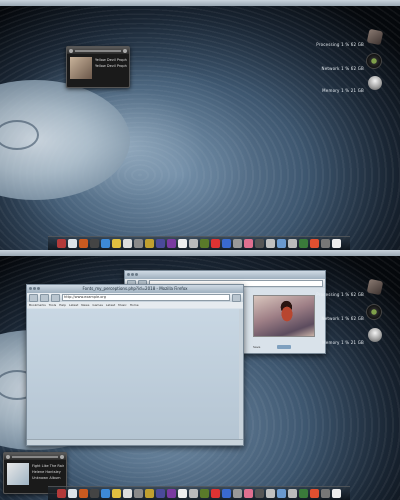 This screenshot has height=500, width=400. Describe the element at coordinates (146, 297) in the screenshot. I see `address-bar: http://www.example.org` at that location.